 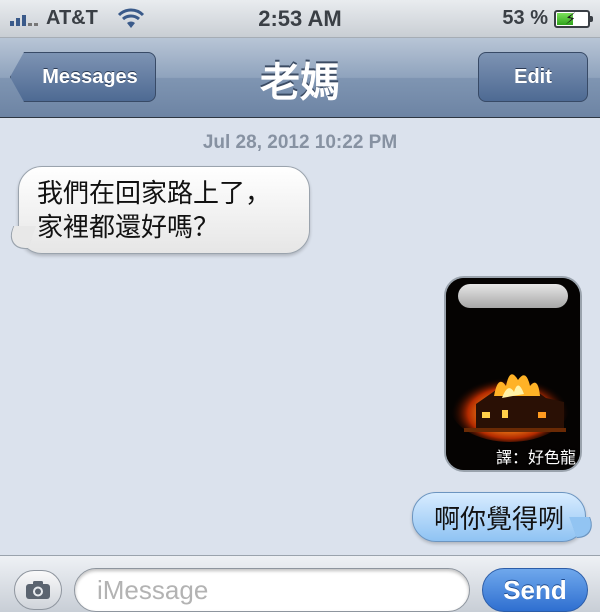 What do you see at coordinates (164, 210) in the screenshot?
I see `incoming-message-bubble: 我們在回家路上了， 家裡都還好嗎？` at bounding box center [164, 210].